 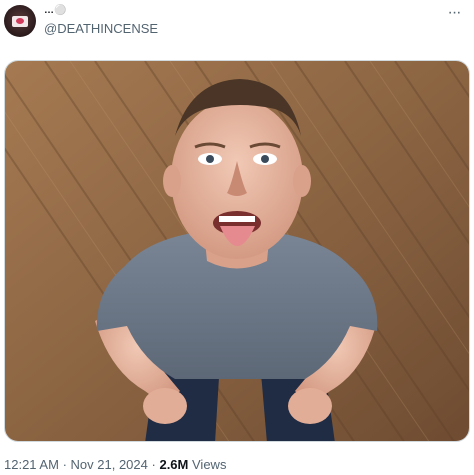 What do you see at coordinates (101, 29) in the screenshot?
I see `user-handle: @DEATHINCENSE` at bounding box center [101, 29].